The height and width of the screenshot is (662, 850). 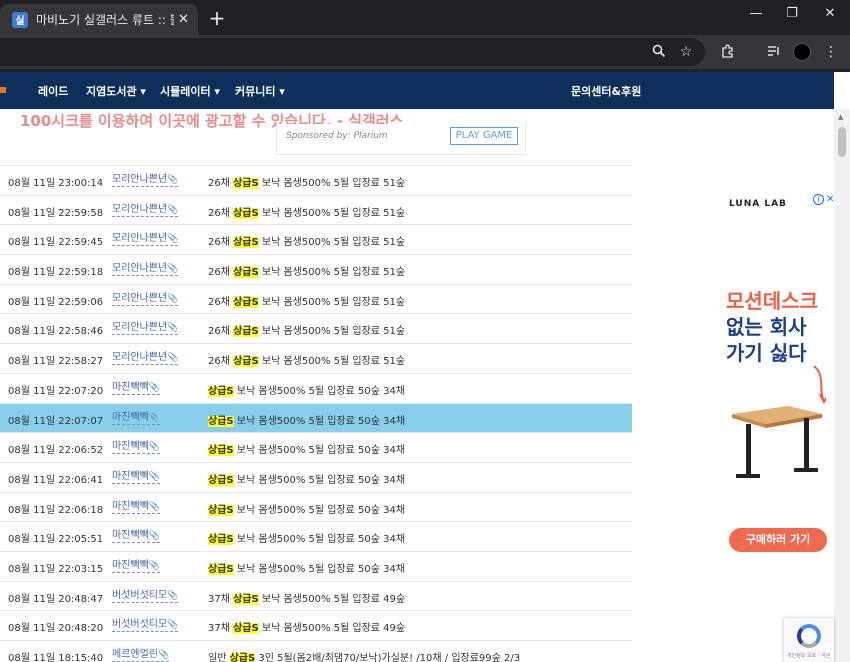 I want to click on nav-item-simulator: 시뮬레이터 ▾, so click(x=190, y=91).